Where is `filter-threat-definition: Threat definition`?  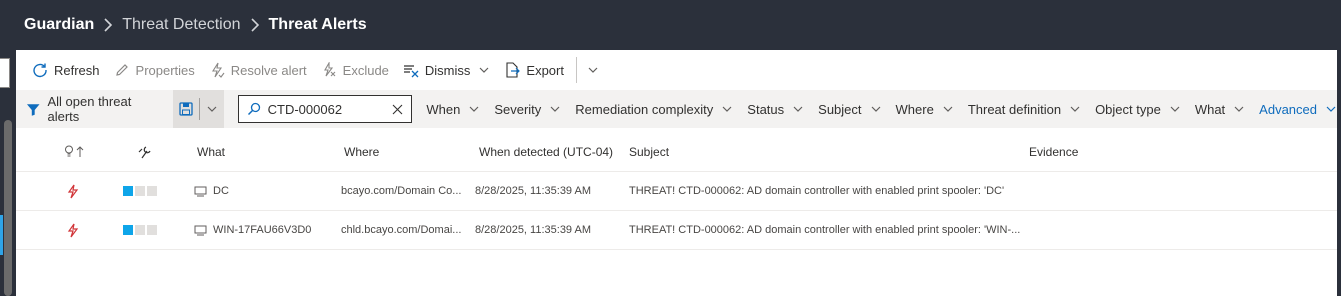
filter-threat-definition: Threat definition is located at coordinates (1024, 109).